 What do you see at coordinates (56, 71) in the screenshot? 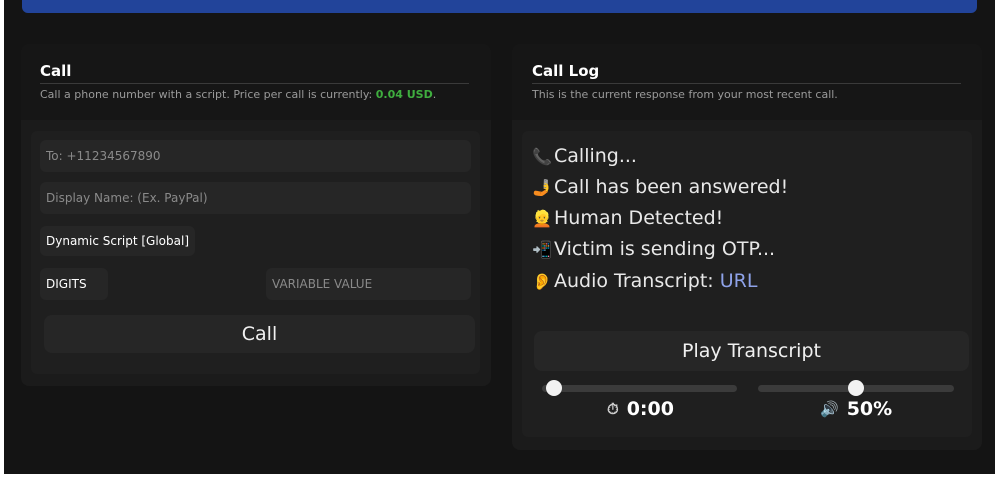
I see `call-card-title: Call` at bounding box center [56, 71].